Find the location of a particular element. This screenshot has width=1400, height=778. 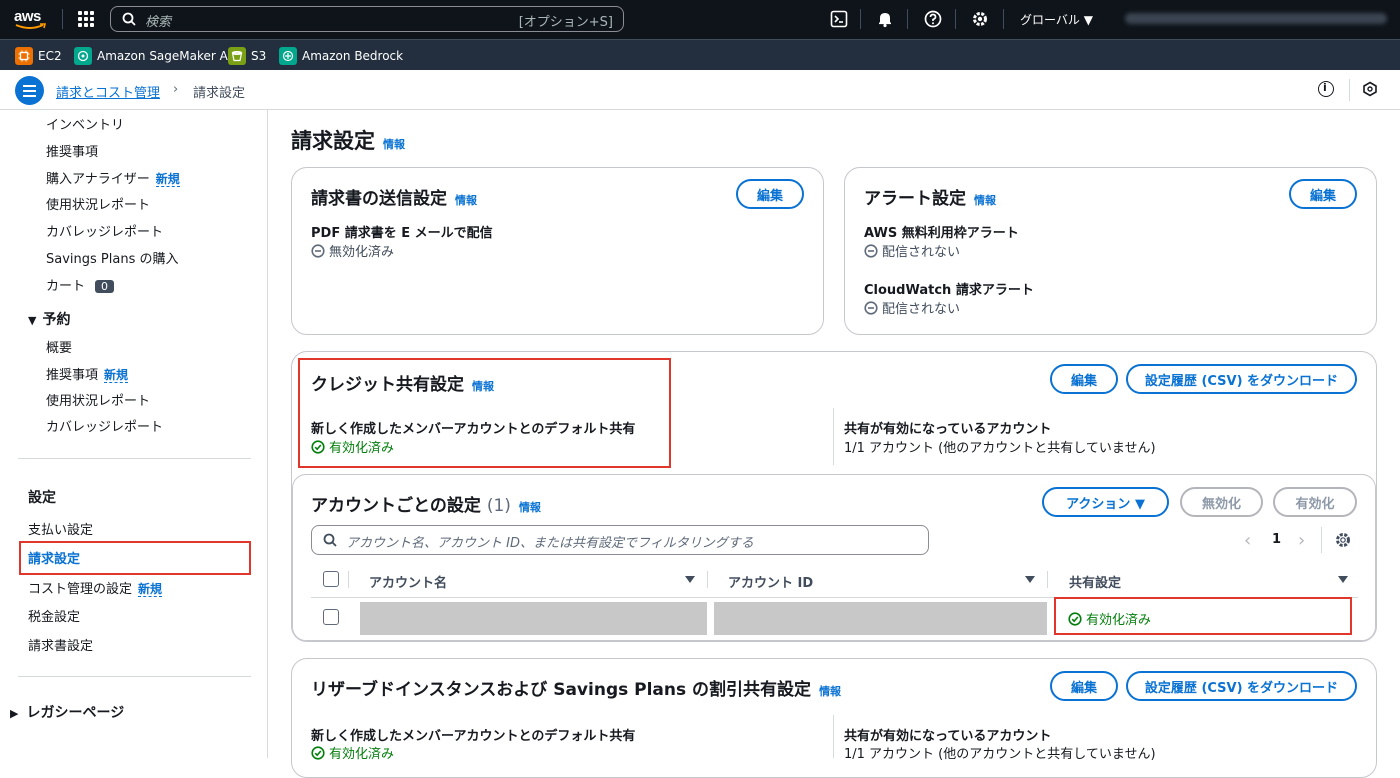

sidebar-item-reservation-recommendations: 推奨事項 新規 is located at coordinates (87, 373).